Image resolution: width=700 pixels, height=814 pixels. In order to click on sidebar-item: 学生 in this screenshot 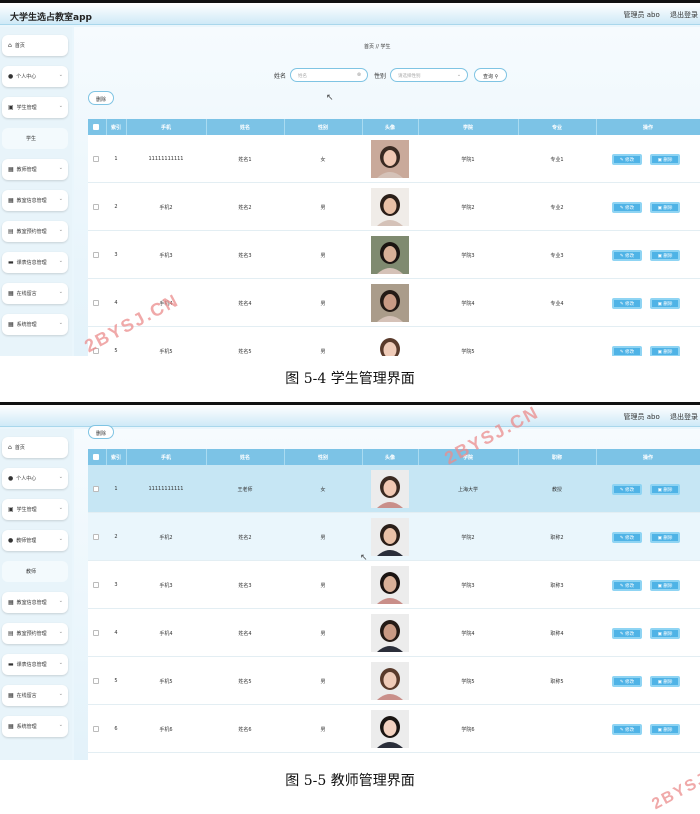, I will do `click(35, 138)`.